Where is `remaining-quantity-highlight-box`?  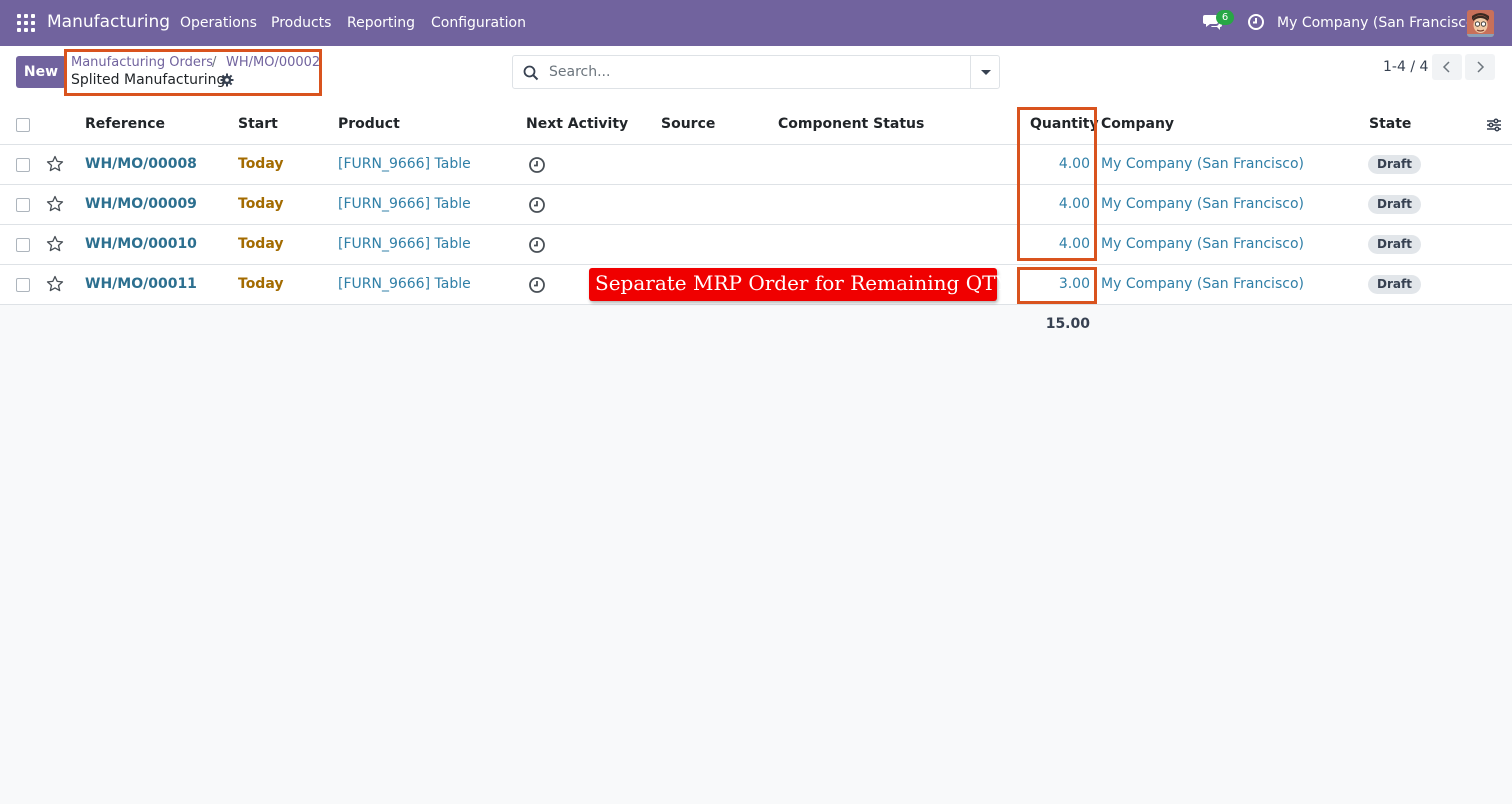
remaining-quantity-highlight-box is located at coordinates (1057, 285).